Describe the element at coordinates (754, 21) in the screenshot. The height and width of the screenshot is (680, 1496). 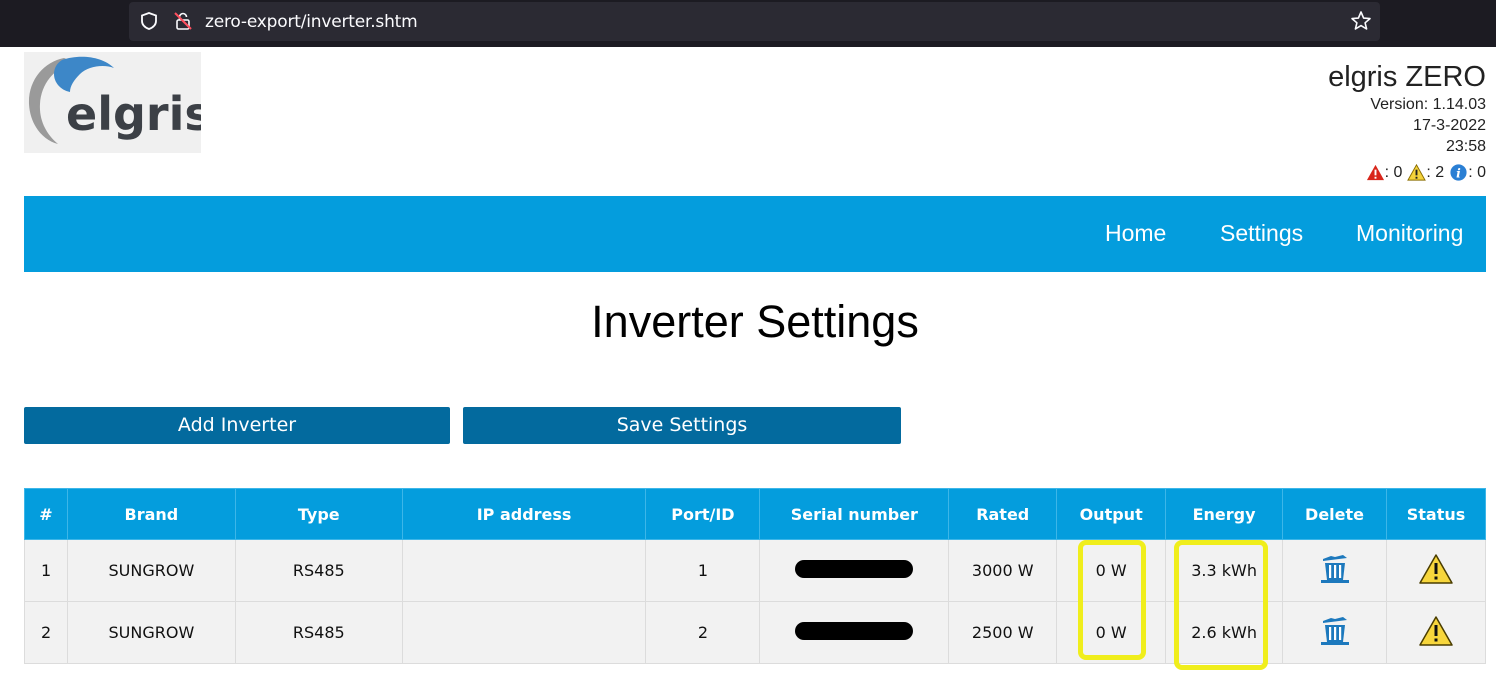
I see `address-bar: zero-export/inverter.shtm` at that location.